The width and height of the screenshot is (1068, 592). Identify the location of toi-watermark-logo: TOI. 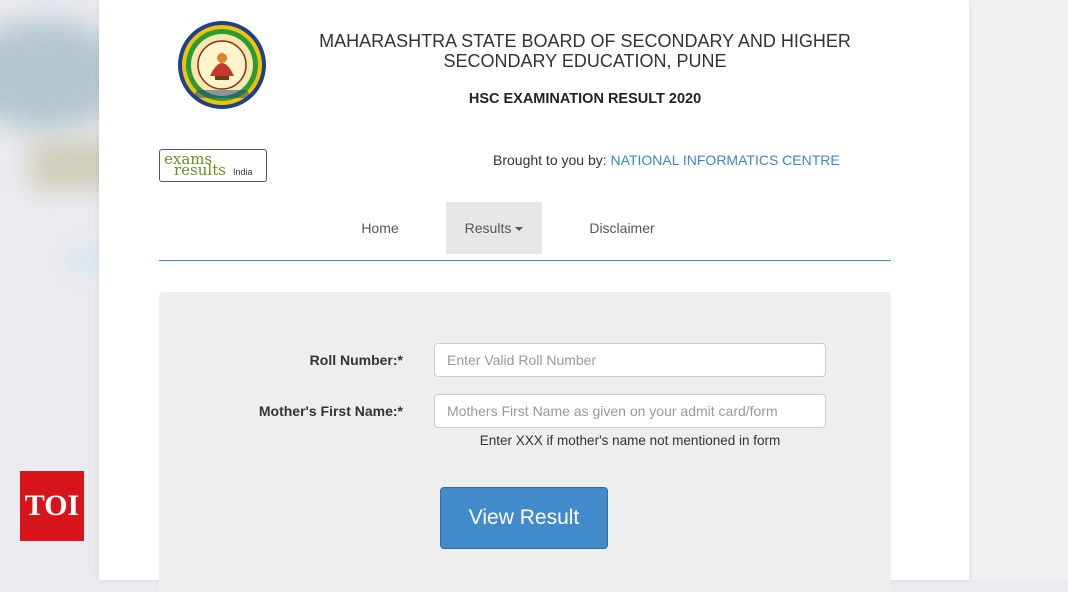
(52, 506).